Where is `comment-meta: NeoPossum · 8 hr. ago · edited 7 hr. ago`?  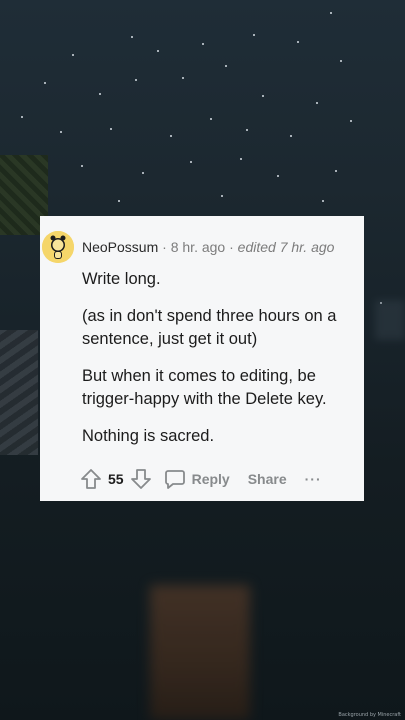 comment-meta: NeoPossum · 8 hr. ago · edited 7 hr. ago is located at coordinates (208, 247).